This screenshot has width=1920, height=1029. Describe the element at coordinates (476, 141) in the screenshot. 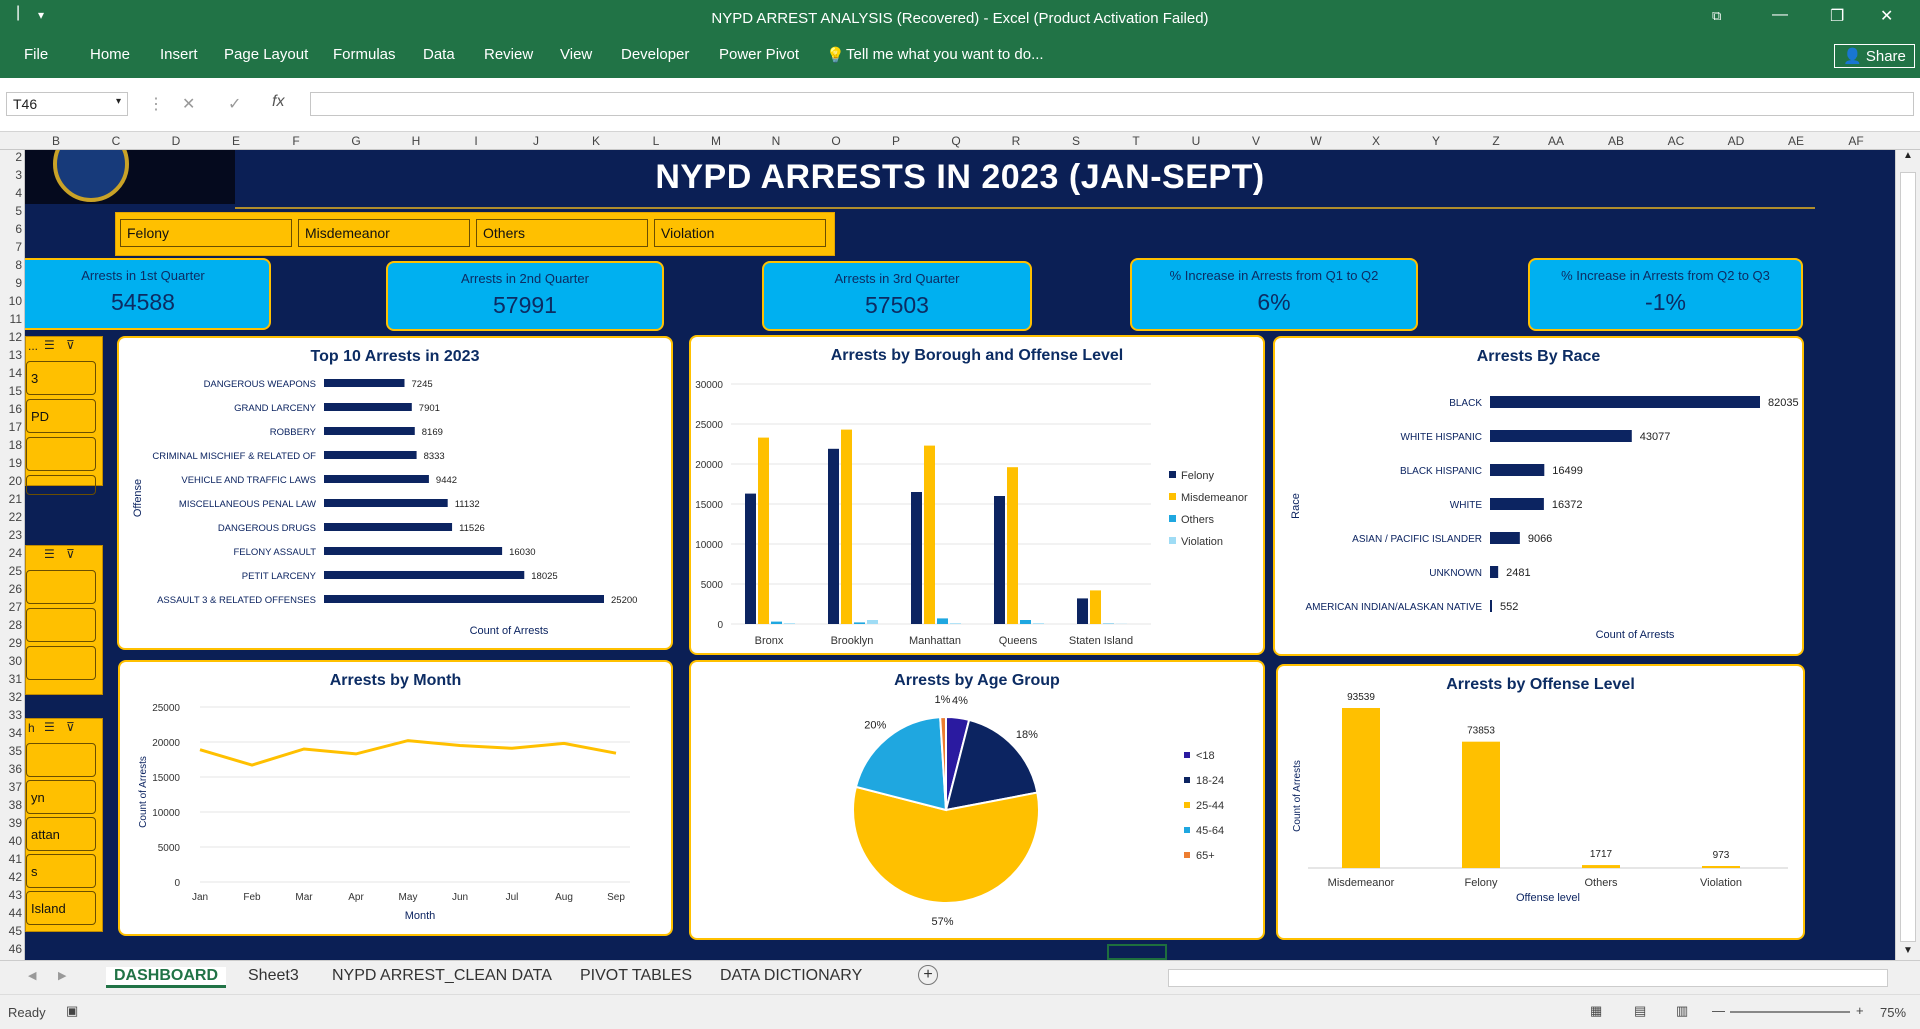

I see `column-header: I` at that location.